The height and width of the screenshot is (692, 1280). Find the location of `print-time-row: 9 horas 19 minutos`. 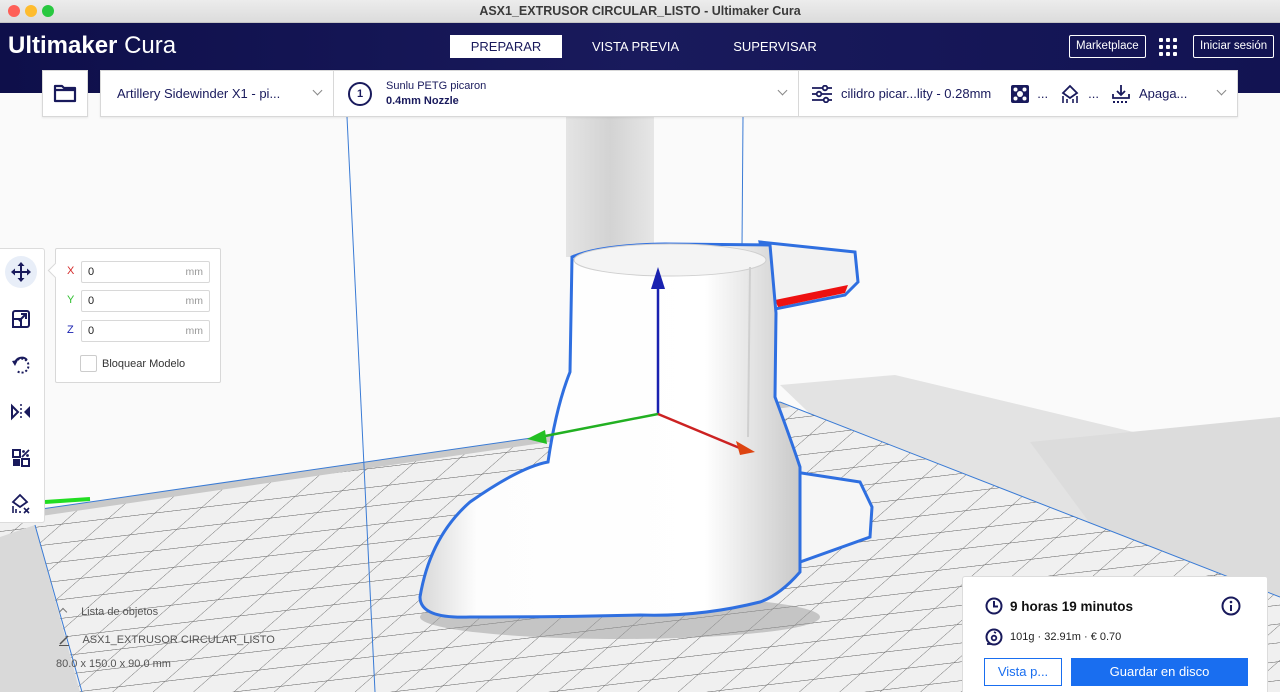

print-time-row: 9 horas 19 minutos is located at coordinates (1059, 606).